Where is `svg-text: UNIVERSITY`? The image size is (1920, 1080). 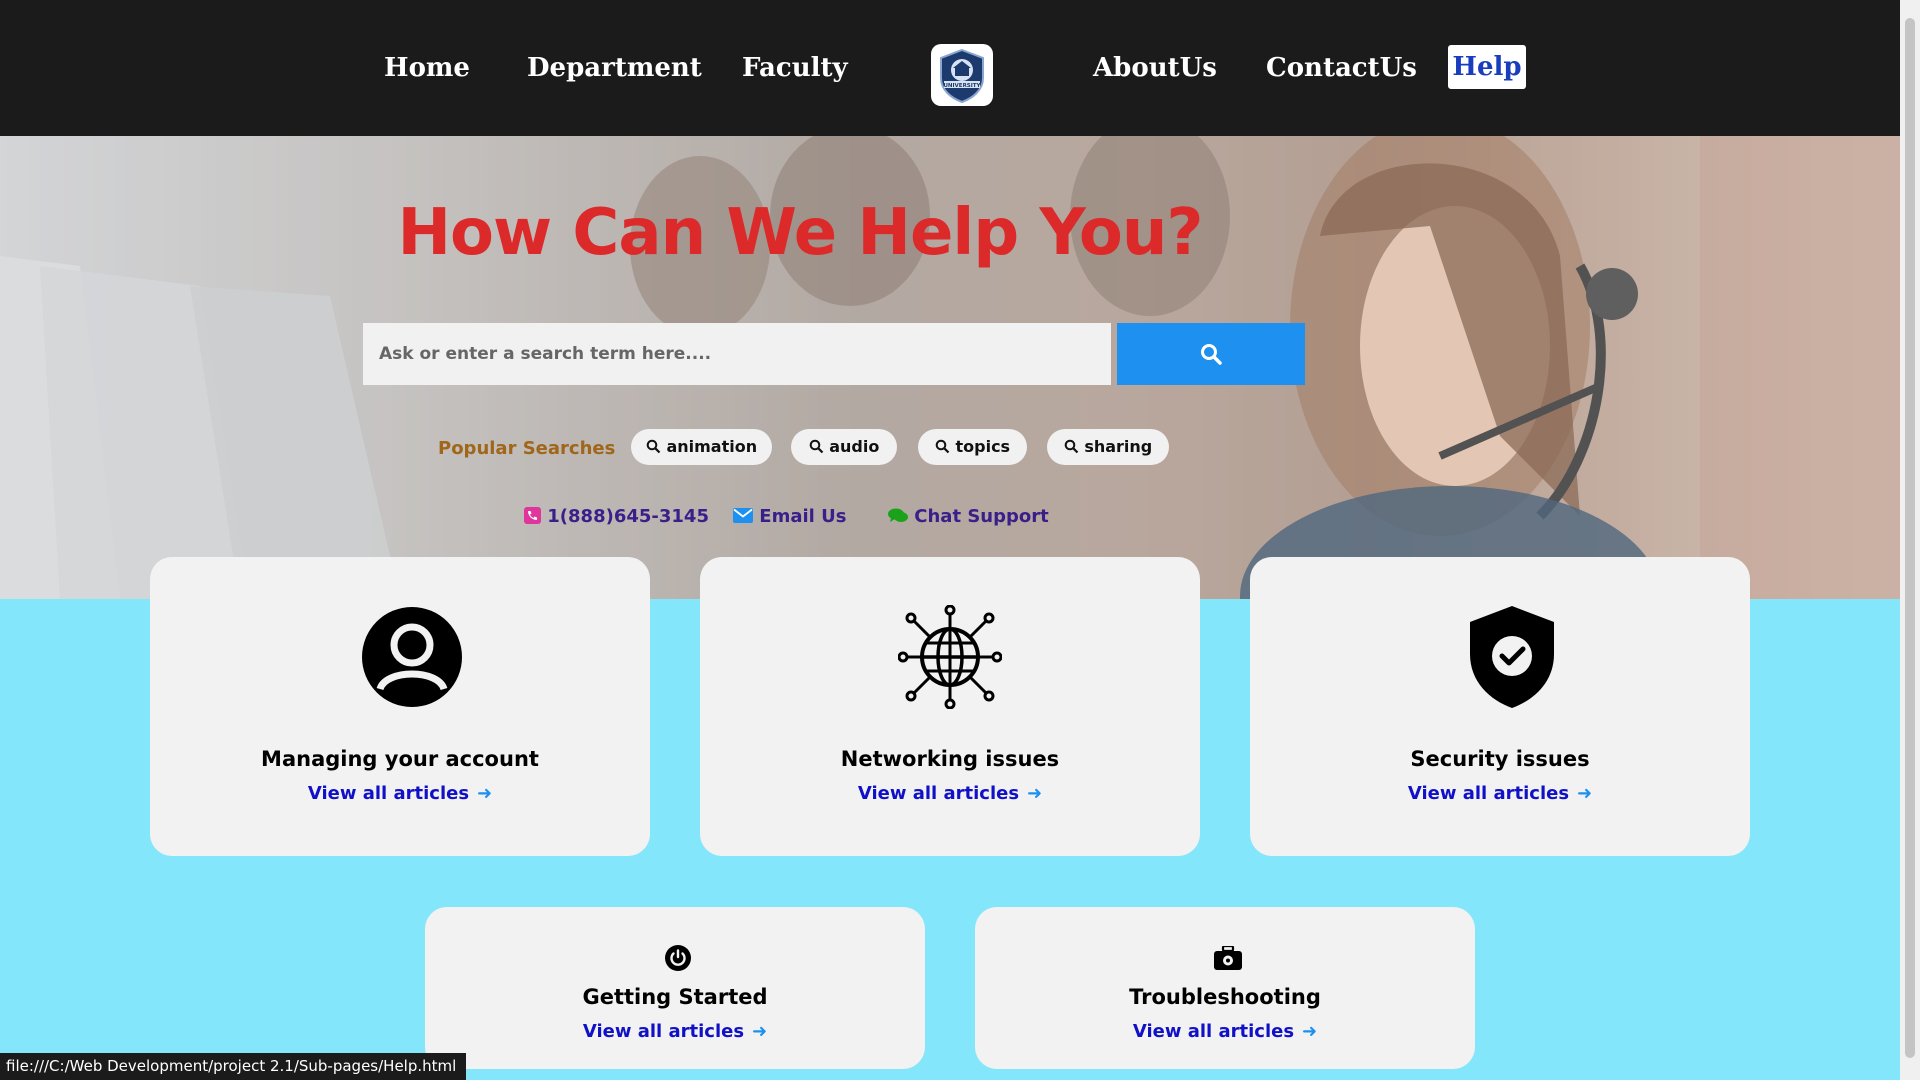 svg-text: UNIVERSITY is located at coordinates (962, 86).